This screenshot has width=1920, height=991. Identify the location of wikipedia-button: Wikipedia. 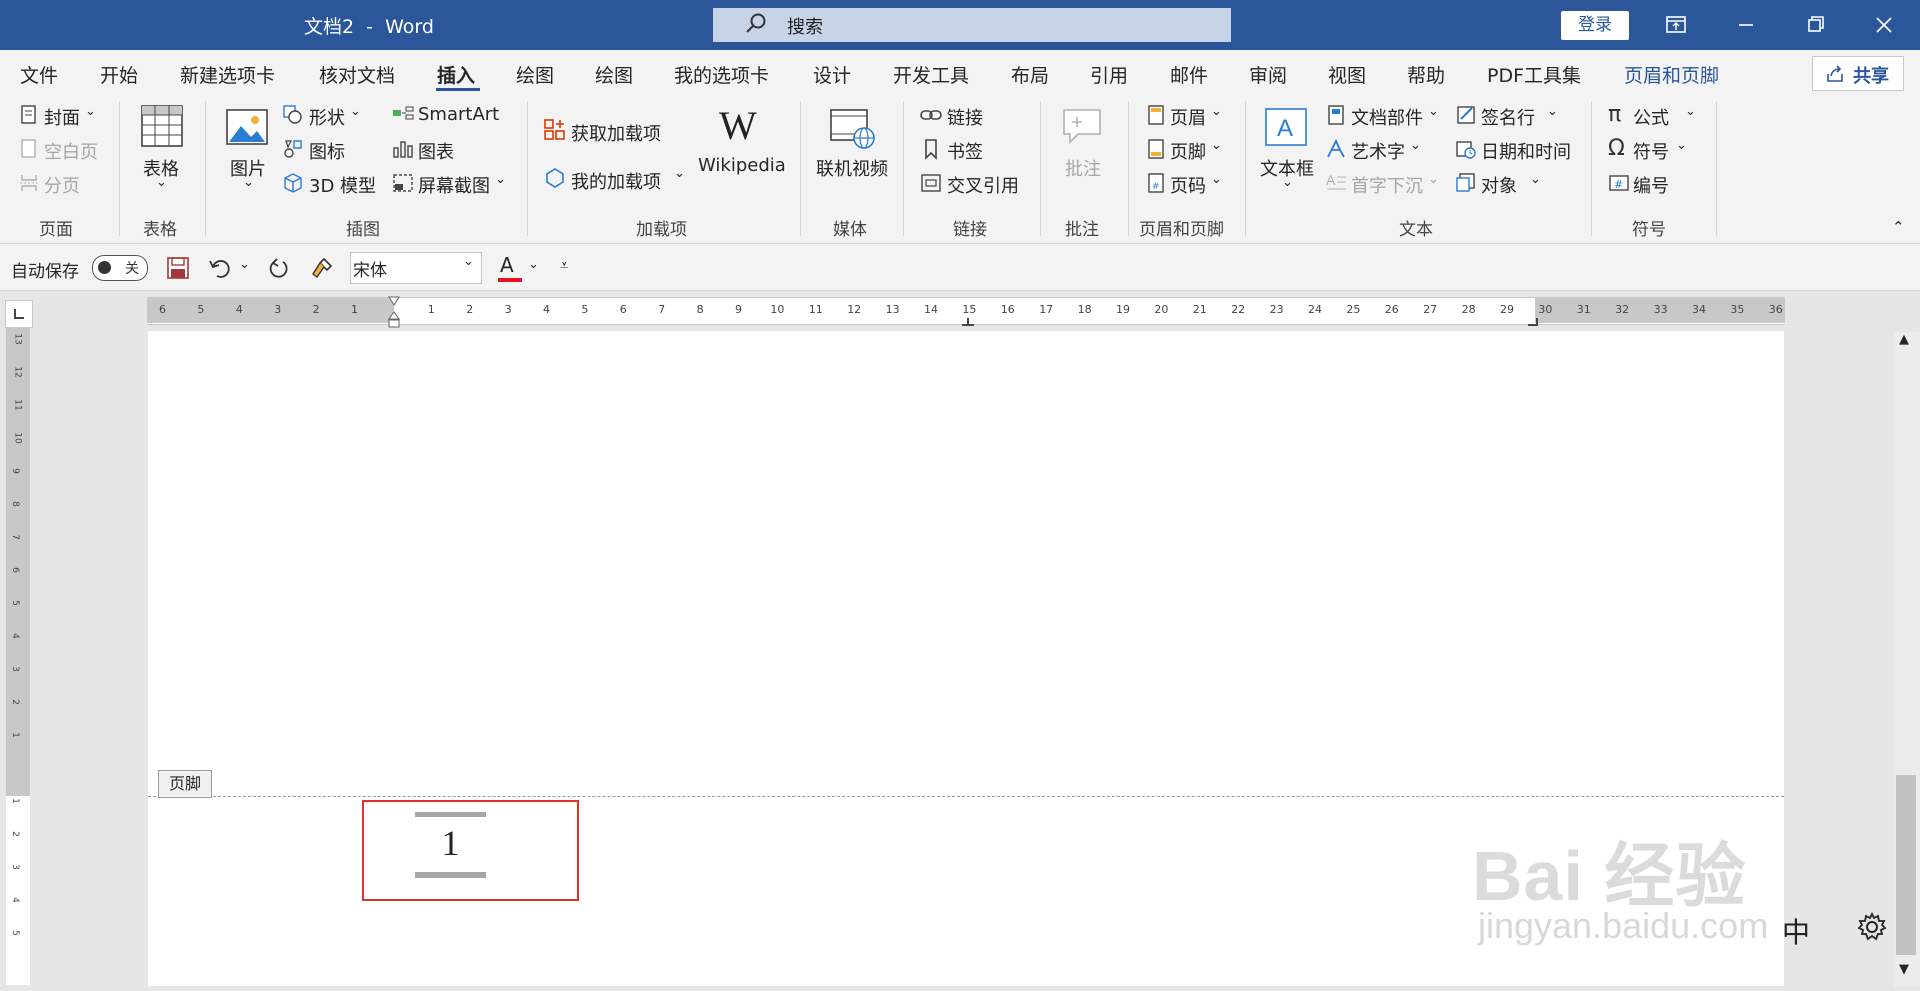
(742, 165).